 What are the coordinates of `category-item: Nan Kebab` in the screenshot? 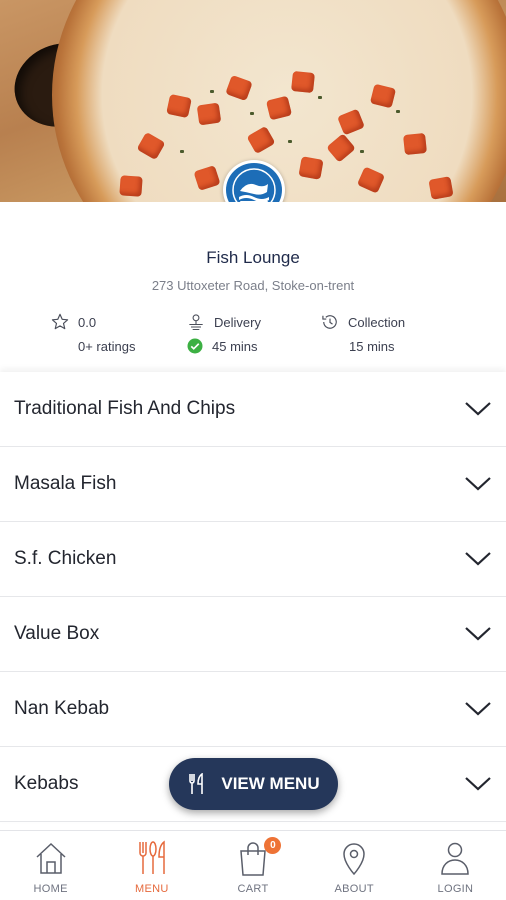 It's located at (253, 709).